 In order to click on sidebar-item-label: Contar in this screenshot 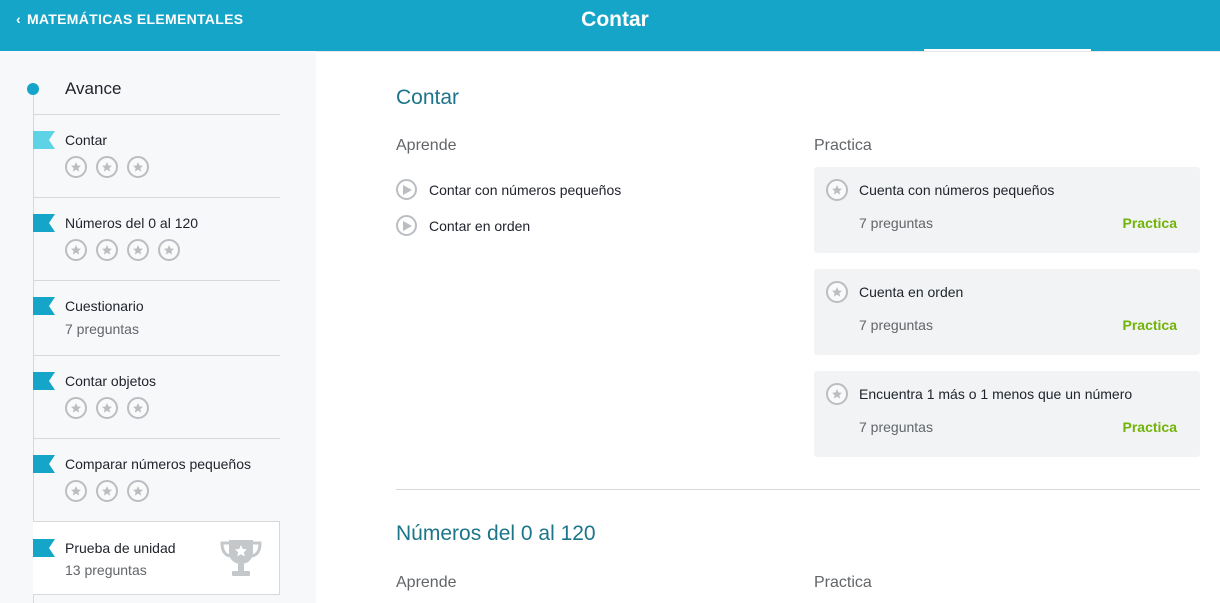, I will do `click(86, 140)`.